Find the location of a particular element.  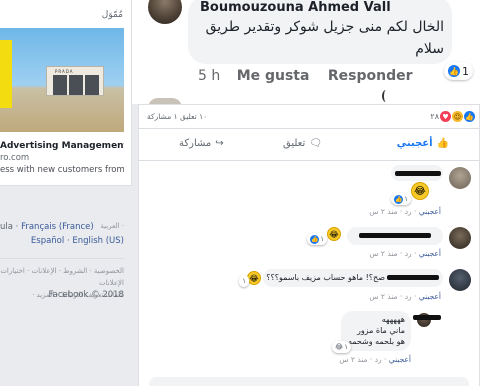

comment-button: تعليق 🗨 is located at coordinates (377, 143).